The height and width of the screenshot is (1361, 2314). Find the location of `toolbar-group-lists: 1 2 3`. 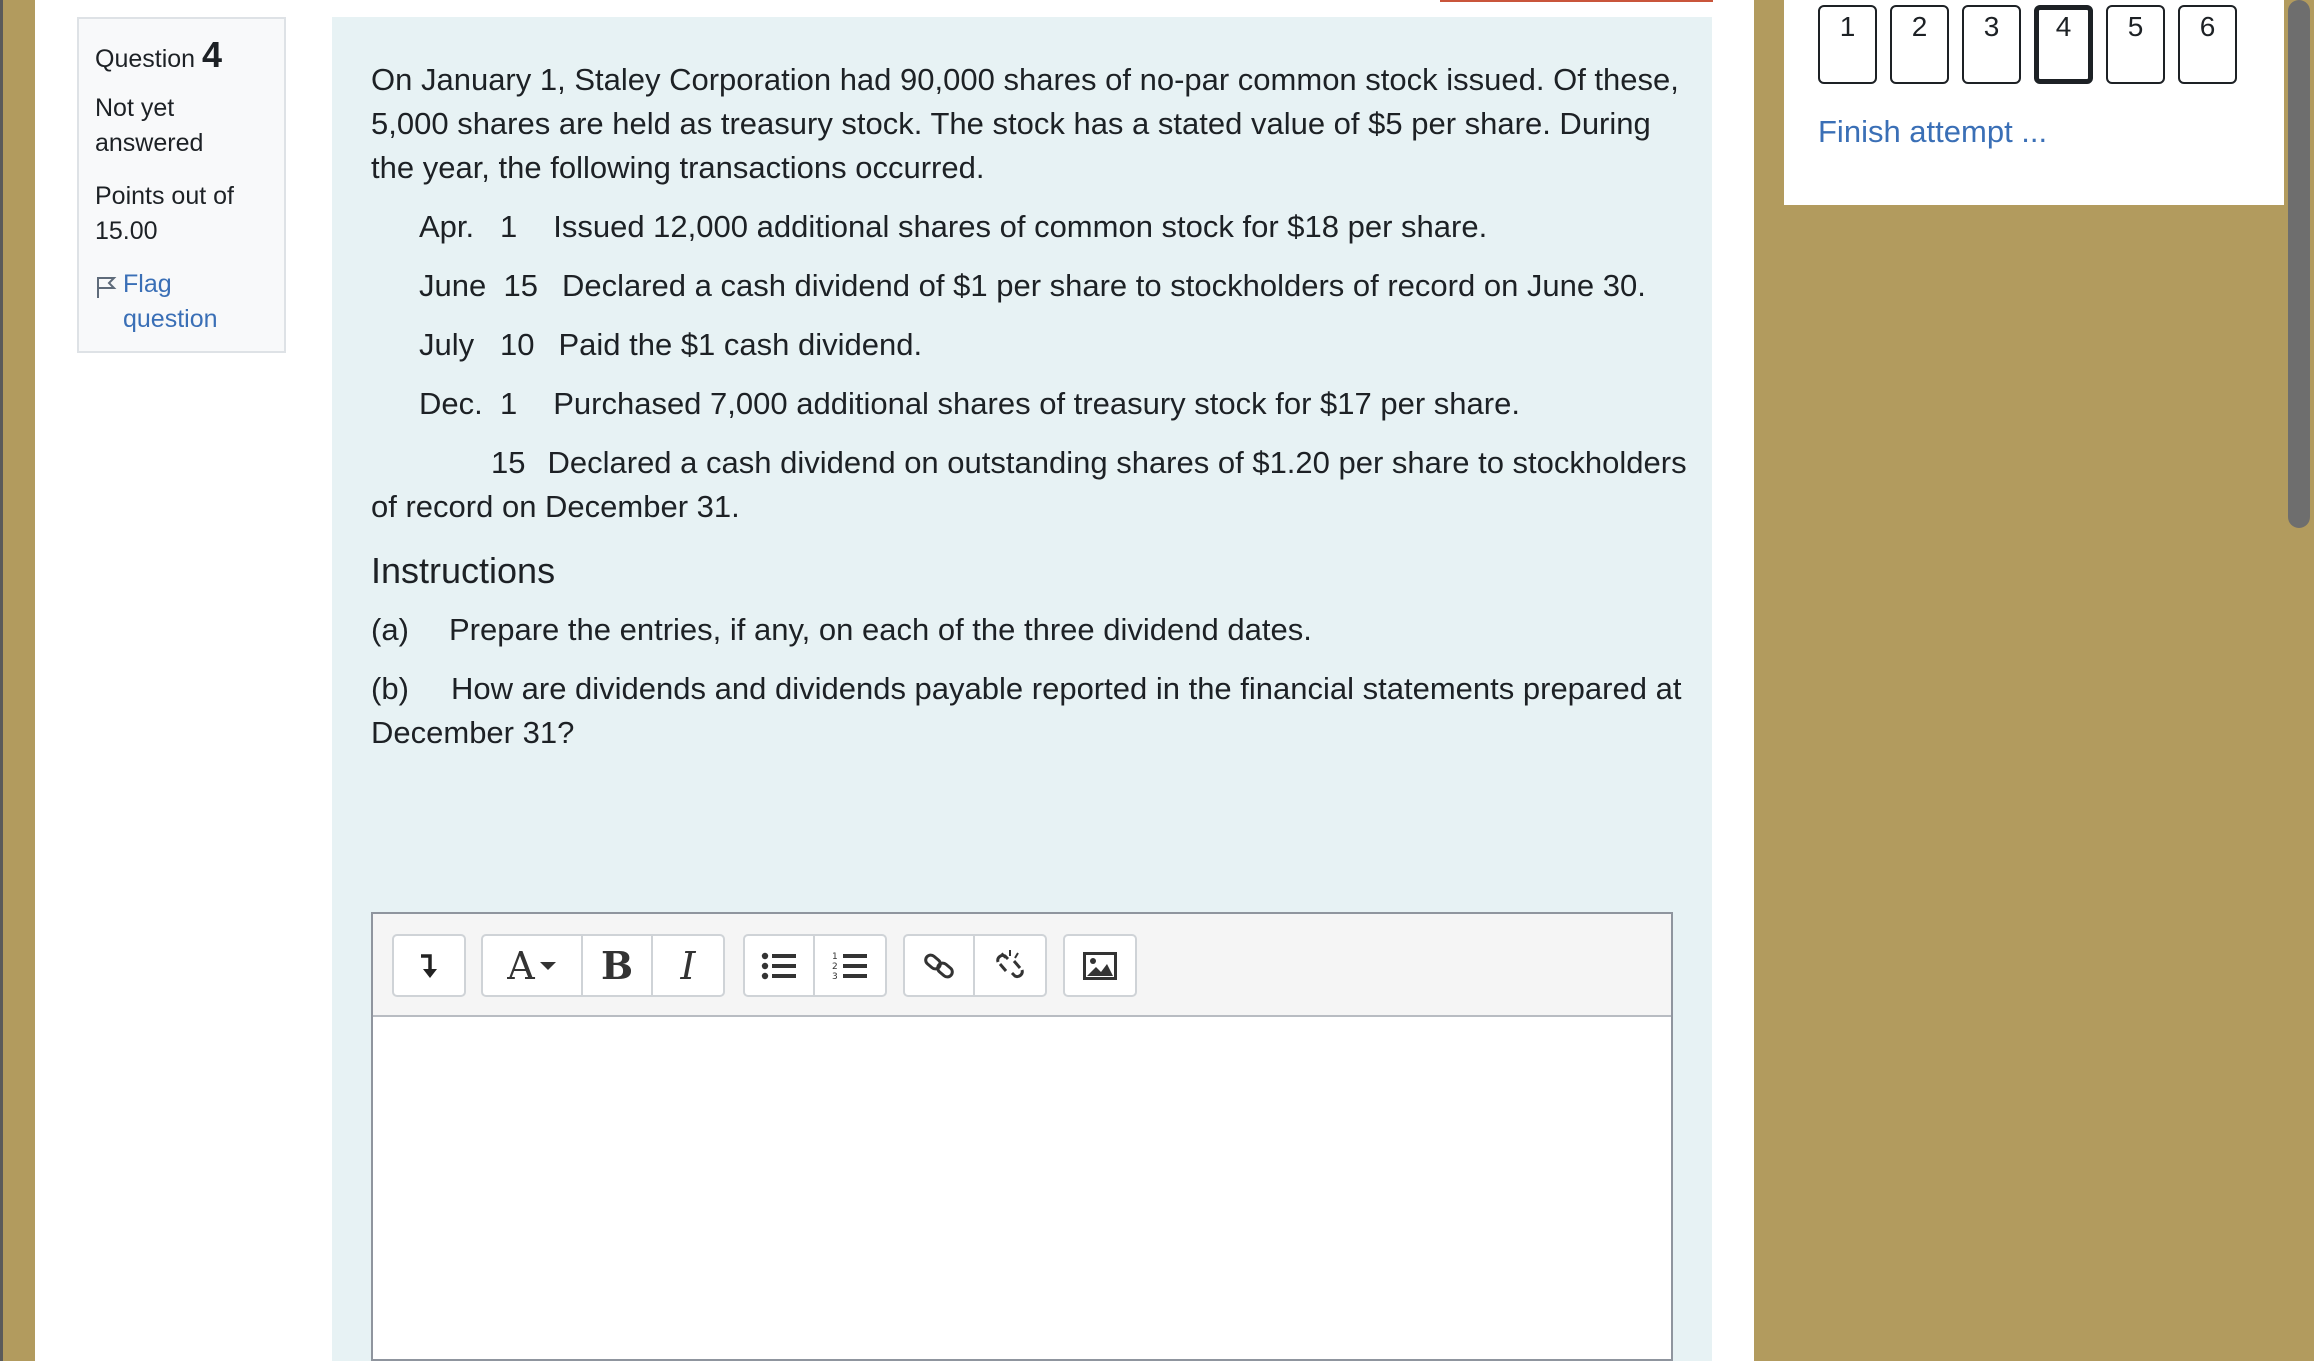

toolbar-group-lists: 1 2 3 is located at coordinates (815, 965).